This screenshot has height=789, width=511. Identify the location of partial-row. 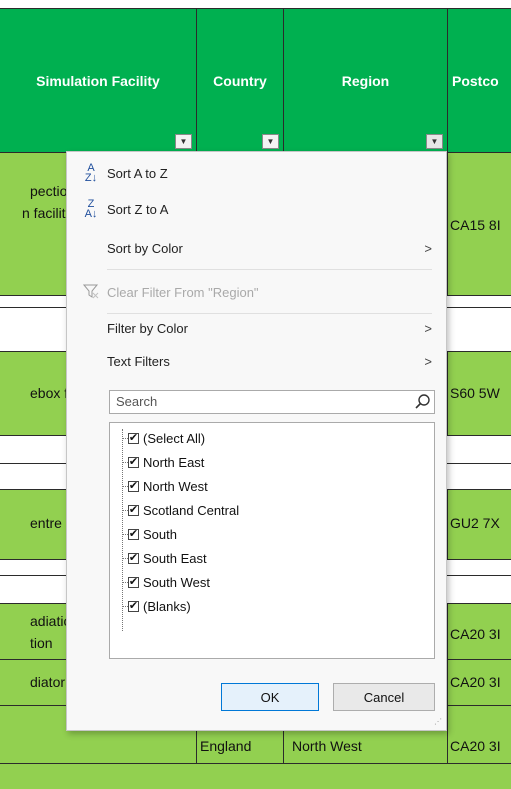
(255, 776).